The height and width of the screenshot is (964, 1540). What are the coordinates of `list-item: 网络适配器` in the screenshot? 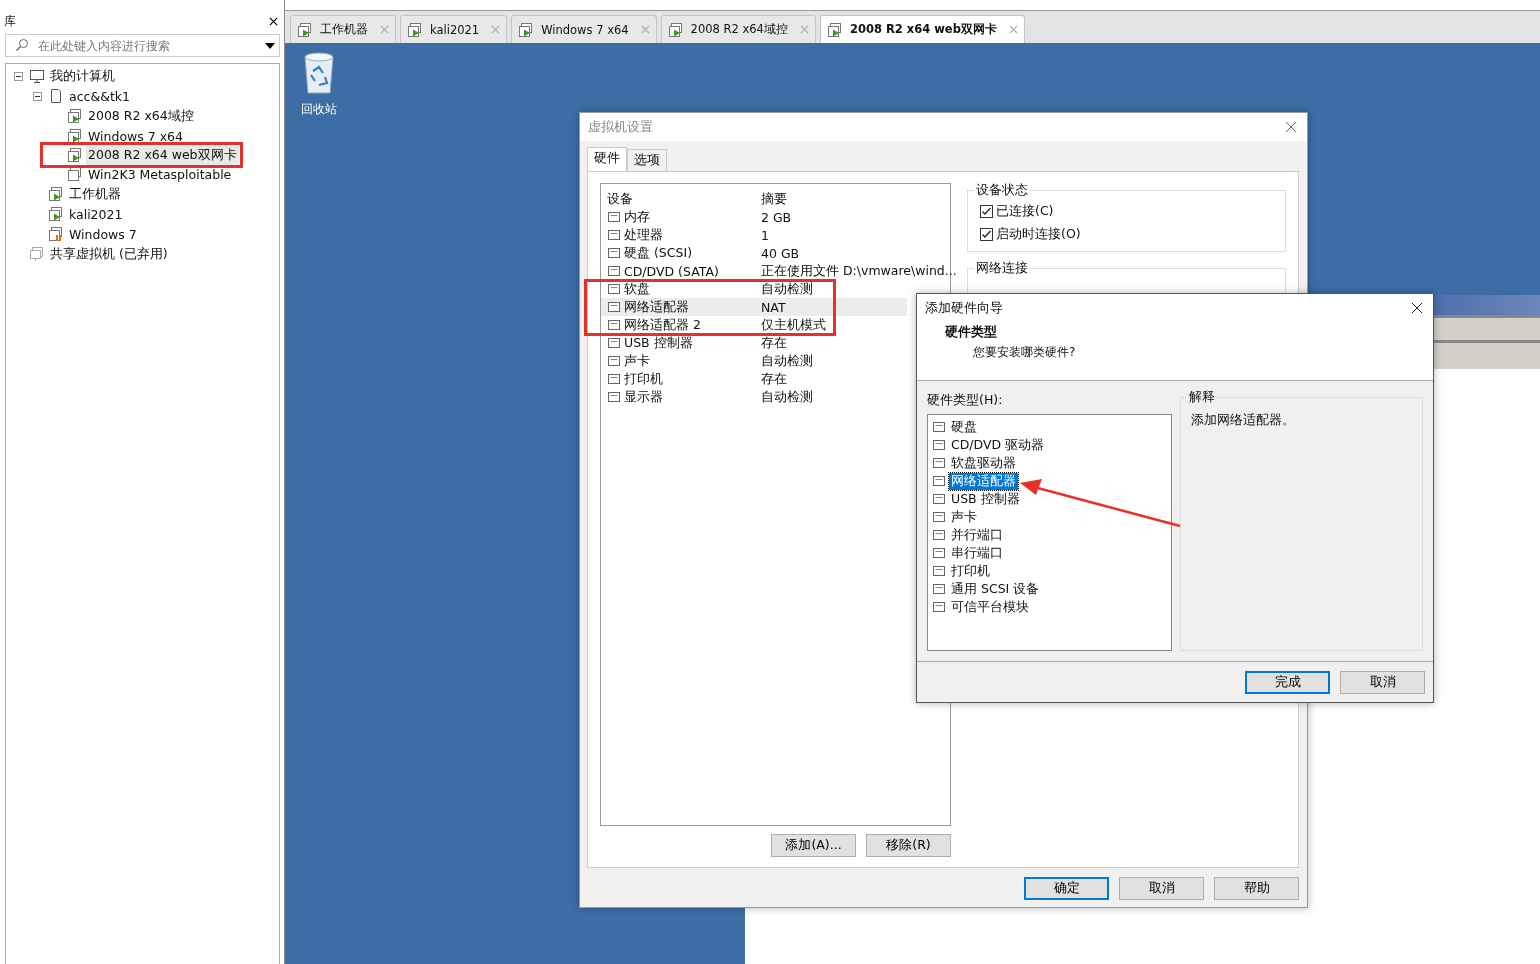 It's located at (983, 481).